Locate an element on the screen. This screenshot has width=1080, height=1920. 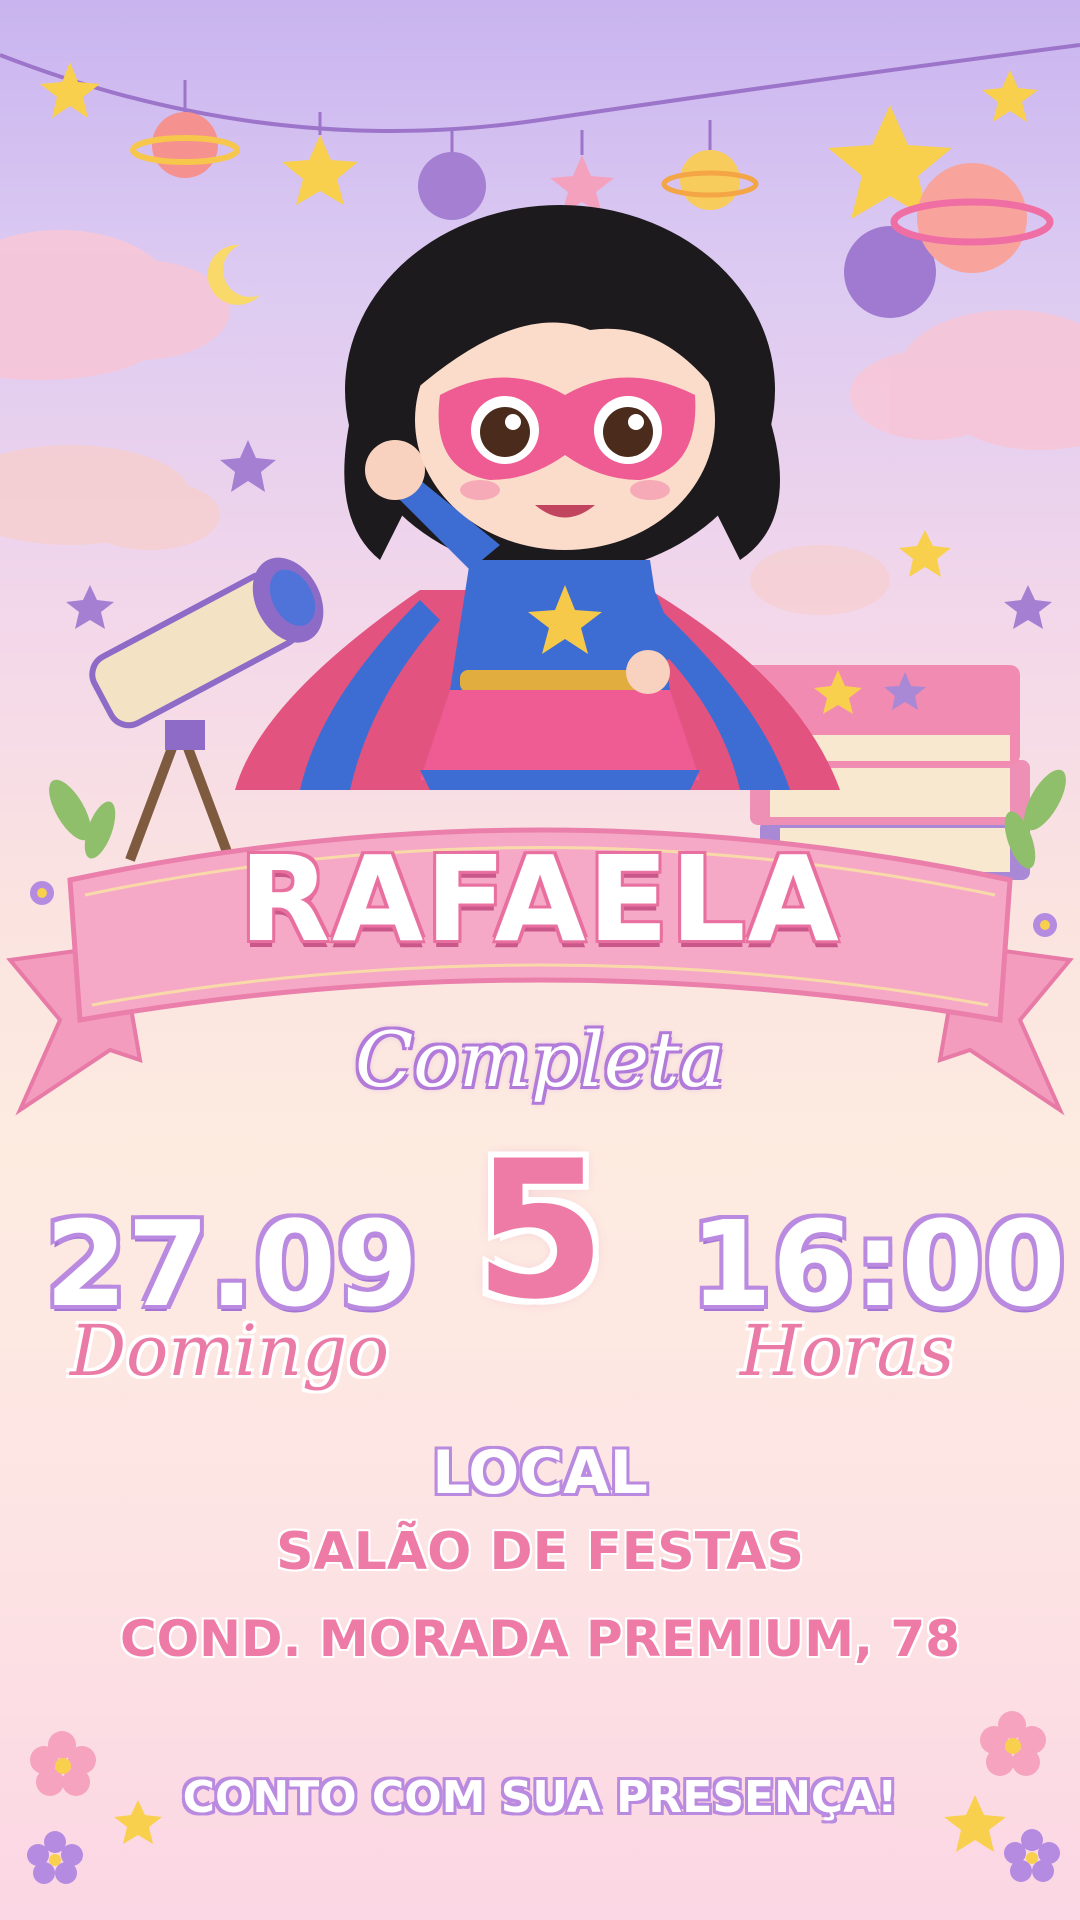
local-heading: LOCAL is located at coordinates (540, 1473).